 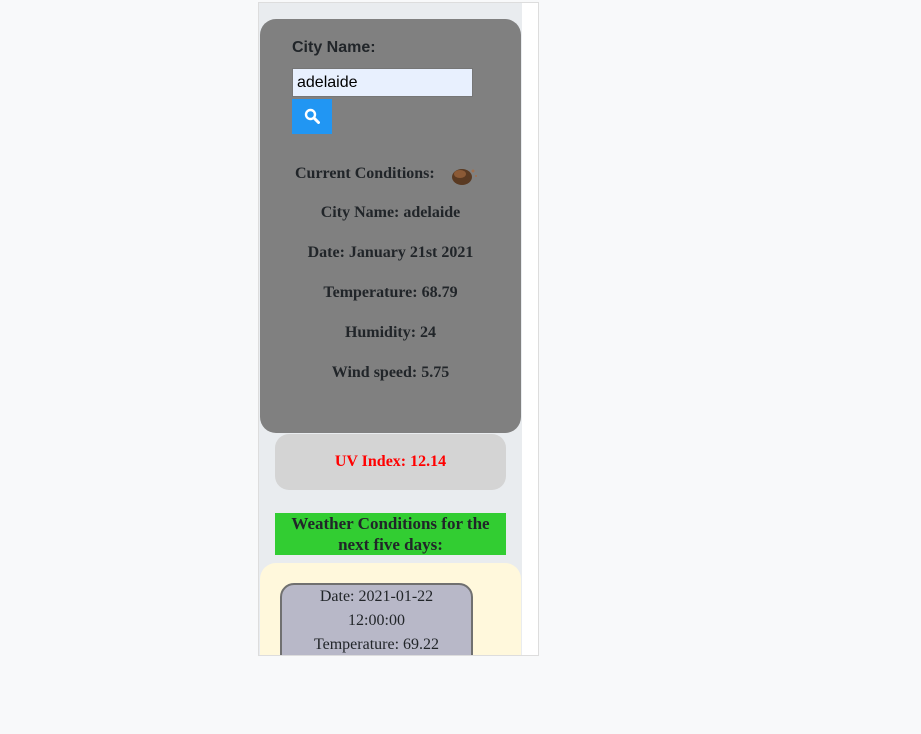 I want to click on current-date: Date: January 21st 2021, so click(x=390, y=252).